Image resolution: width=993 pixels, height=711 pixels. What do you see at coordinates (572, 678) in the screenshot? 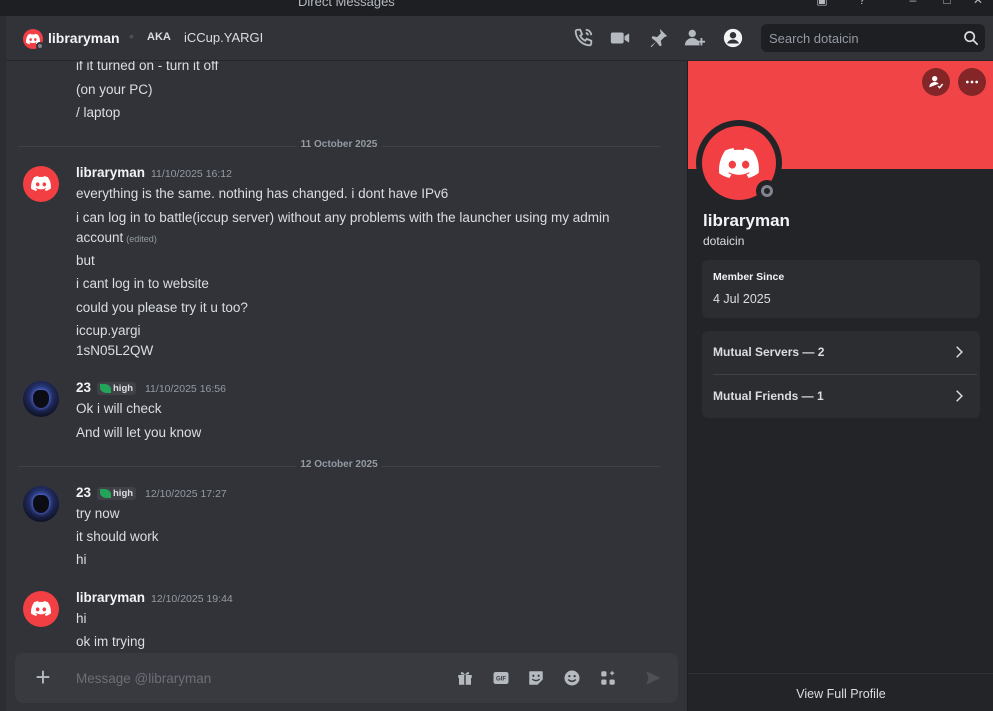
I see `emoji-icon` at bounding box center [572, 678].